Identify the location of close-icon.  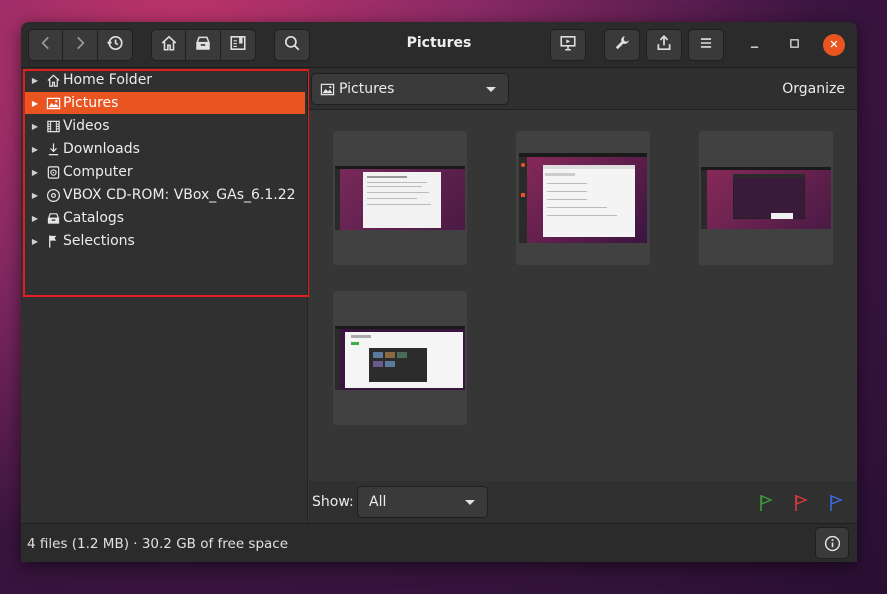
(834, 45).